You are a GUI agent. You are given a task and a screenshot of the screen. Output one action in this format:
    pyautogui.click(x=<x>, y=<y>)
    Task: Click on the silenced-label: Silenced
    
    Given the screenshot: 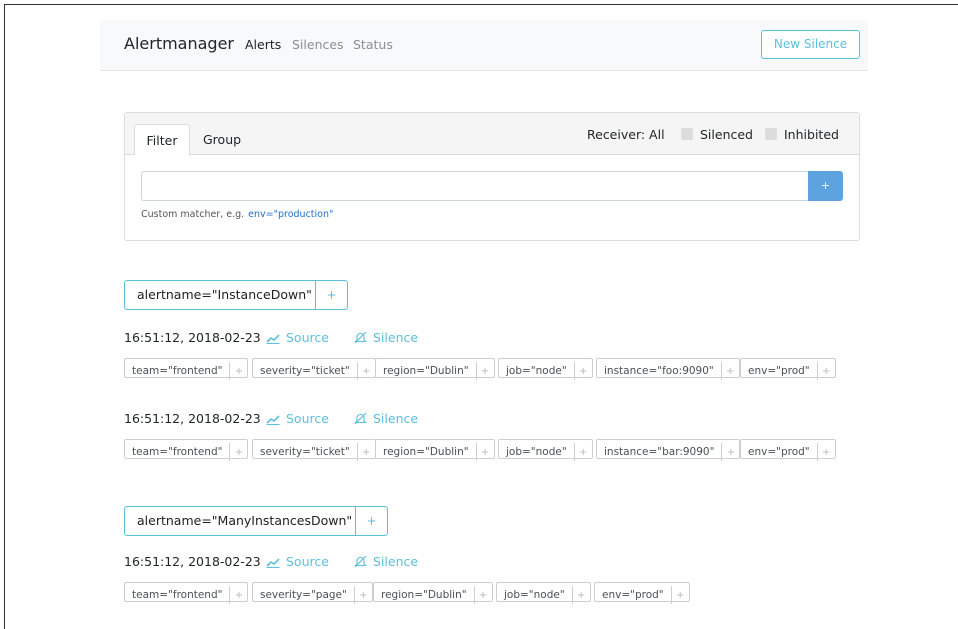 What is the action you would take?
    pyautogui.click(x=726, y=134)
    